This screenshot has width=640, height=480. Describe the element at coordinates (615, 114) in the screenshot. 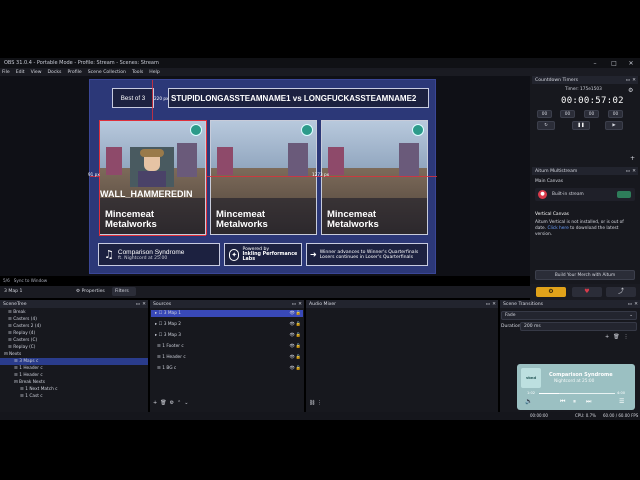

I see `timer-frames-field: 00` at that location.